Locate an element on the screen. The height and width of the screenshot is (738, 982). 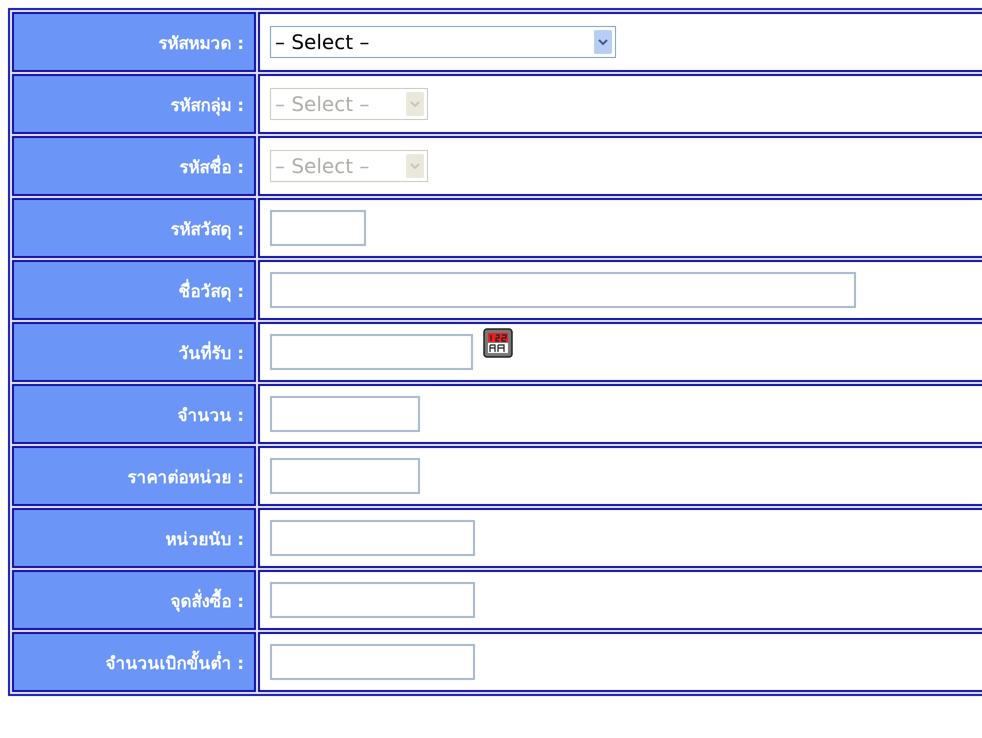
field-label: รหัสหมวด : is located at coordinates (201, 44).